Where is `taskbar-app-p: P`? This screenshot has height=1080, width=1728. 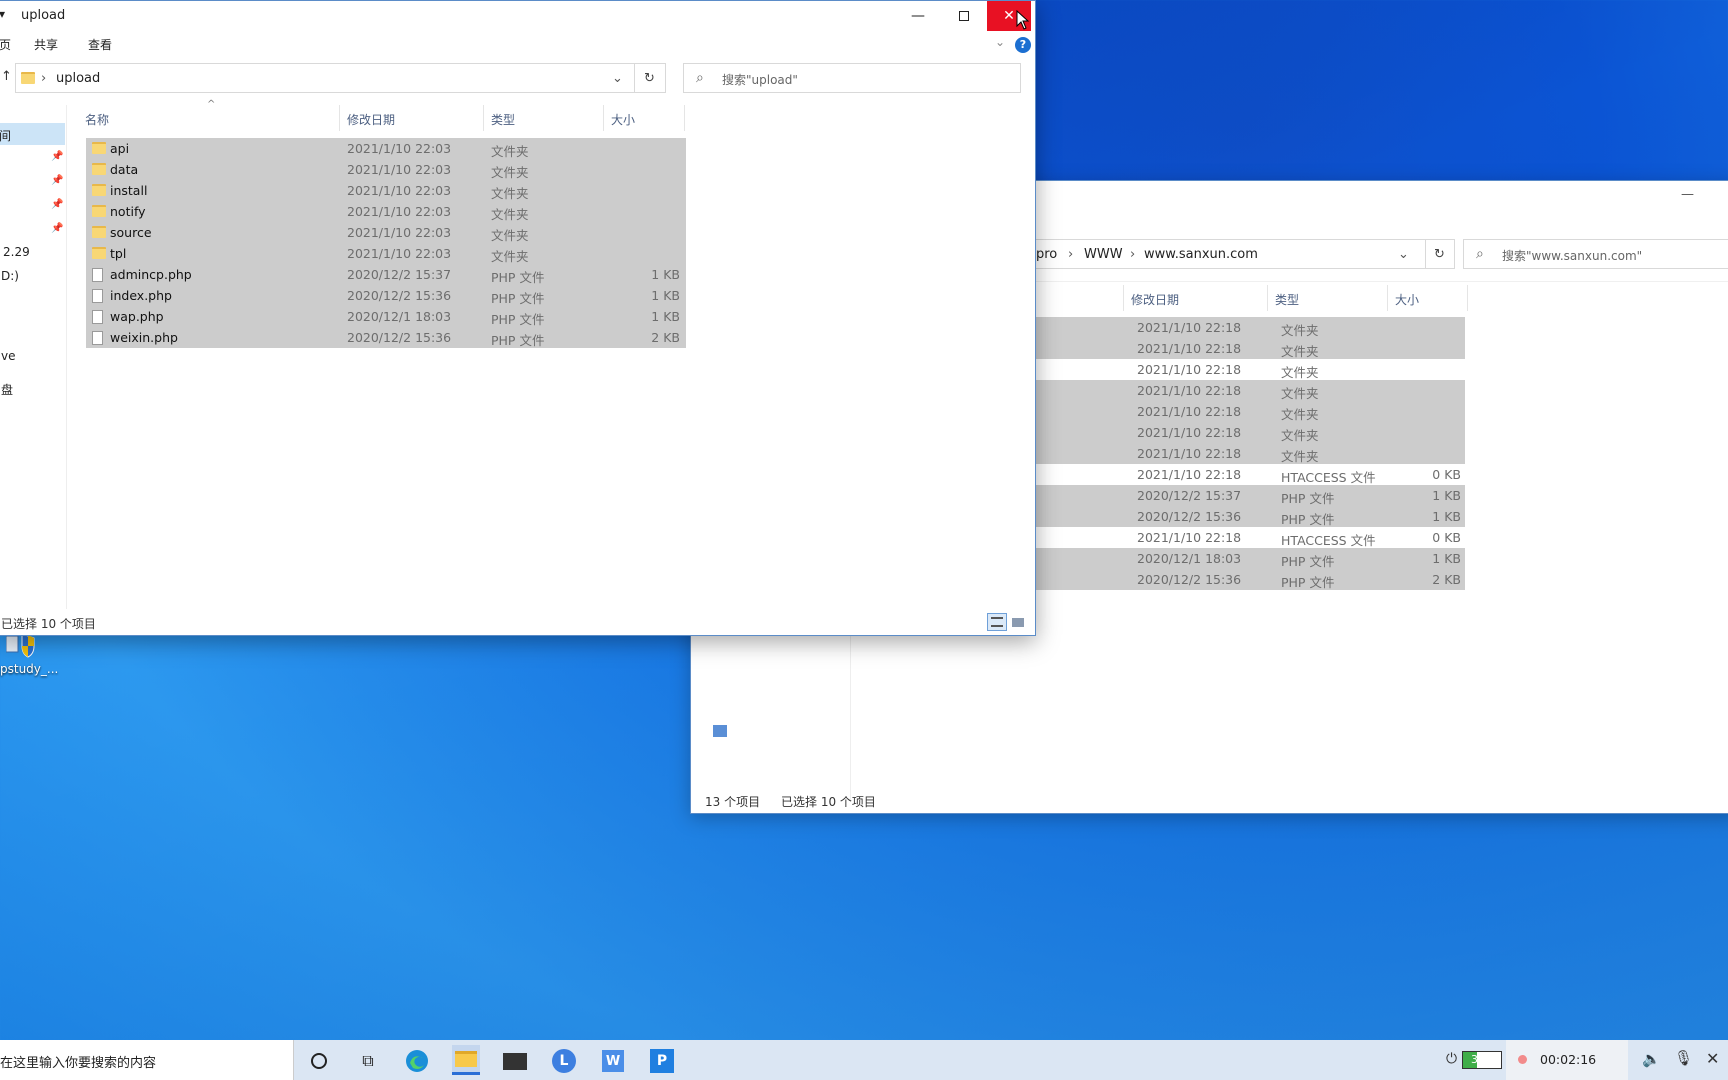 taskbar-app-p: P is located at coordinates (662, 1061).